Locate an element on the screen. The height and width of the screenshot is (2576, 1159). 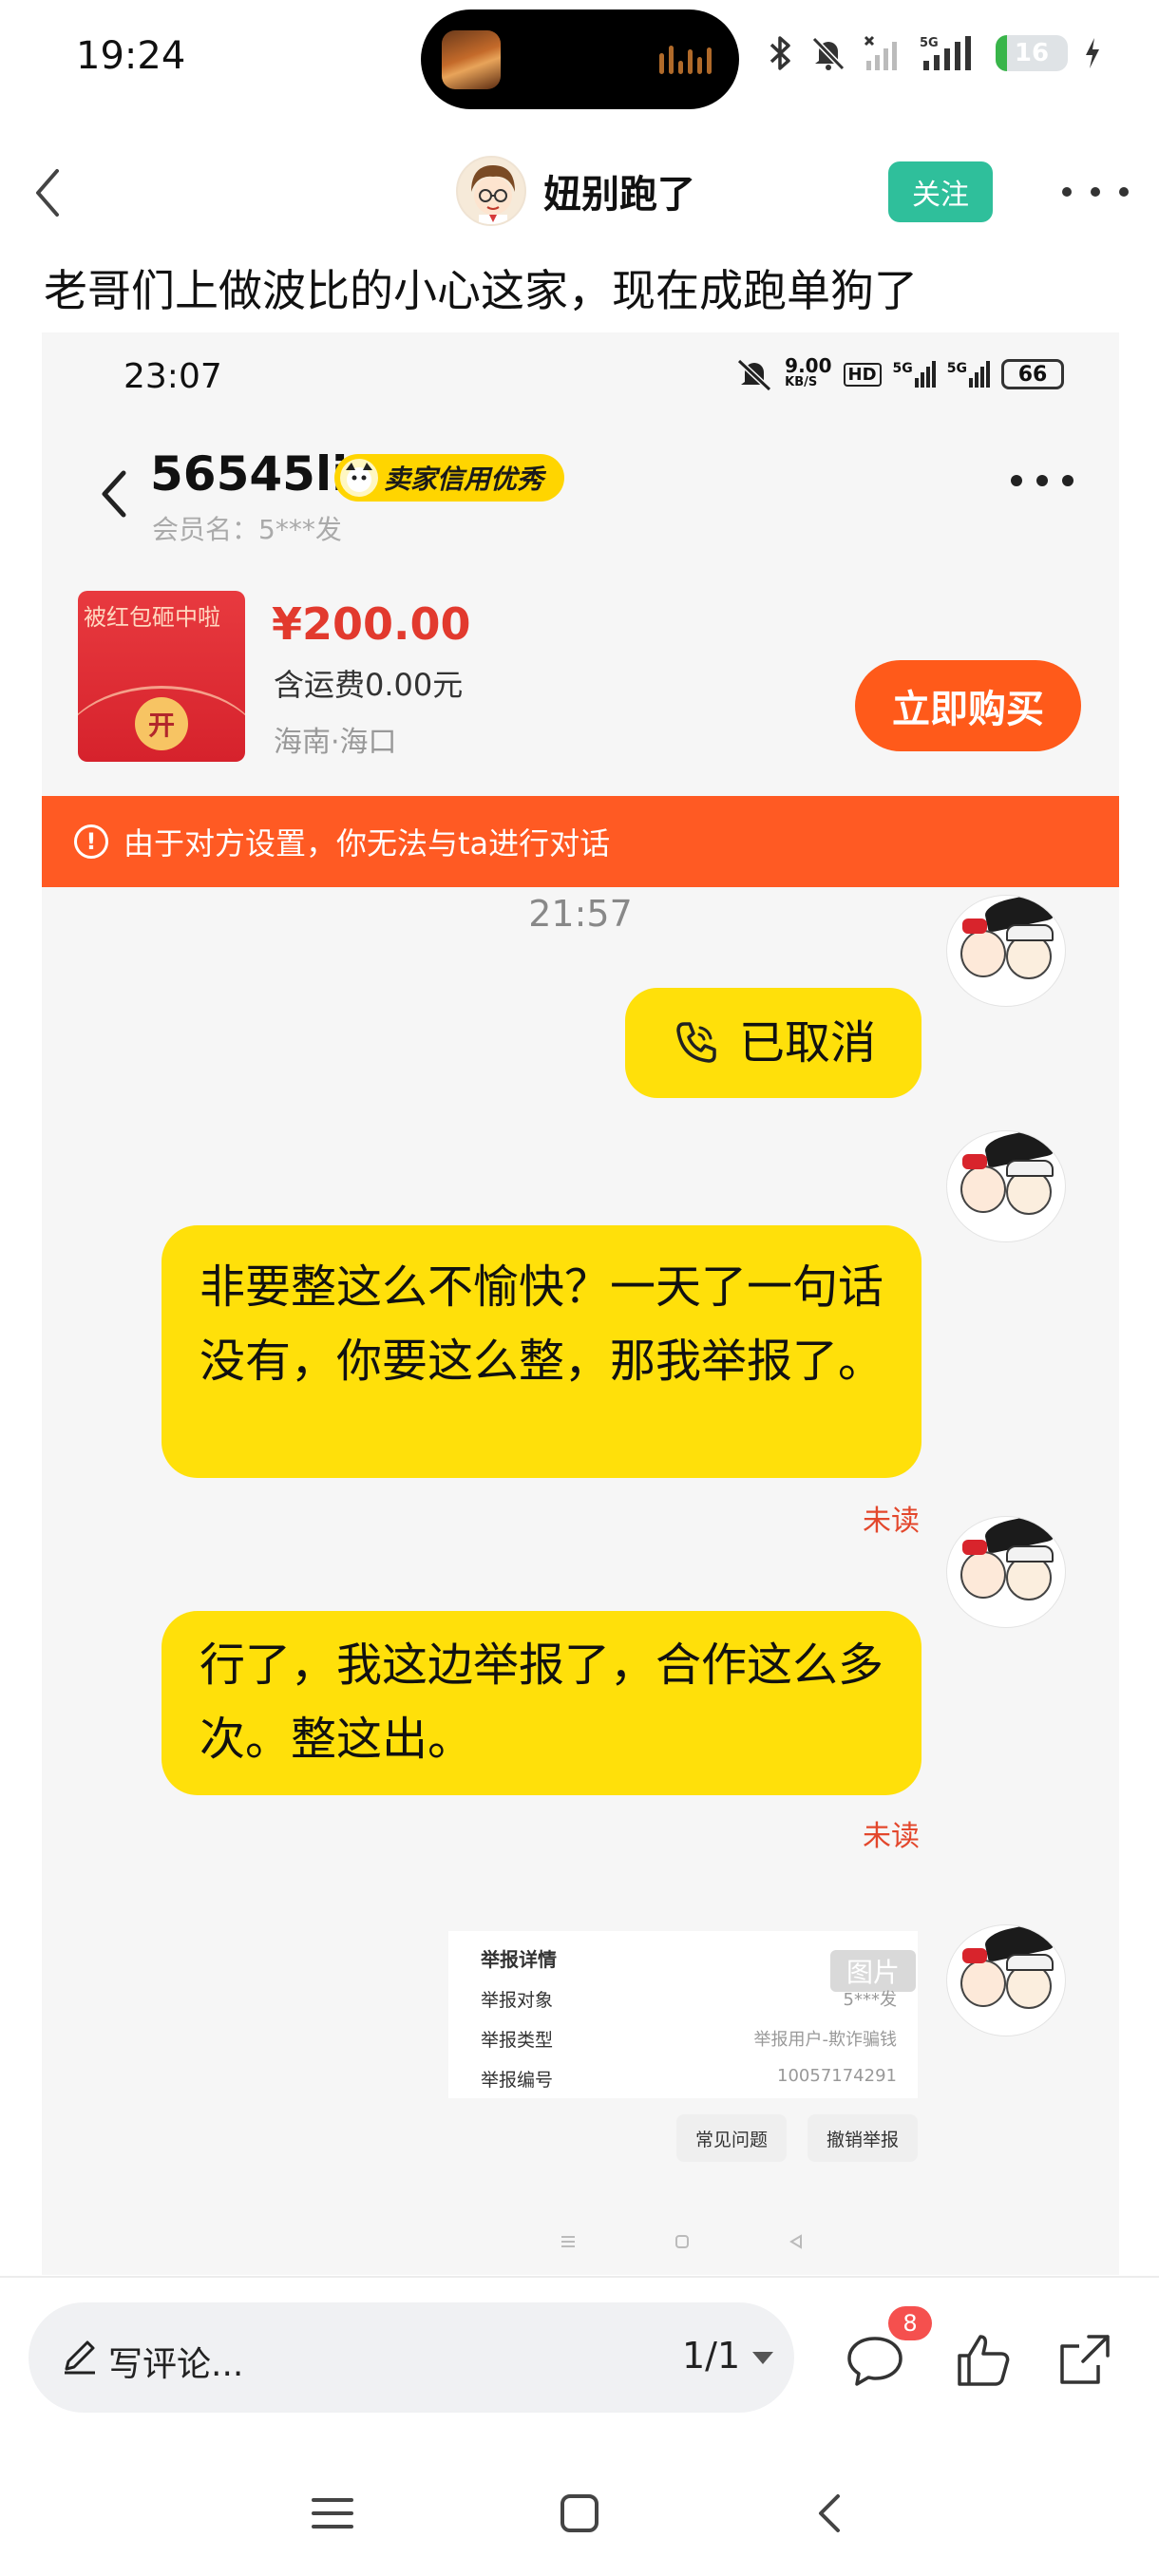
product-price: ¥200.00 is located at coordinates (371, 624).